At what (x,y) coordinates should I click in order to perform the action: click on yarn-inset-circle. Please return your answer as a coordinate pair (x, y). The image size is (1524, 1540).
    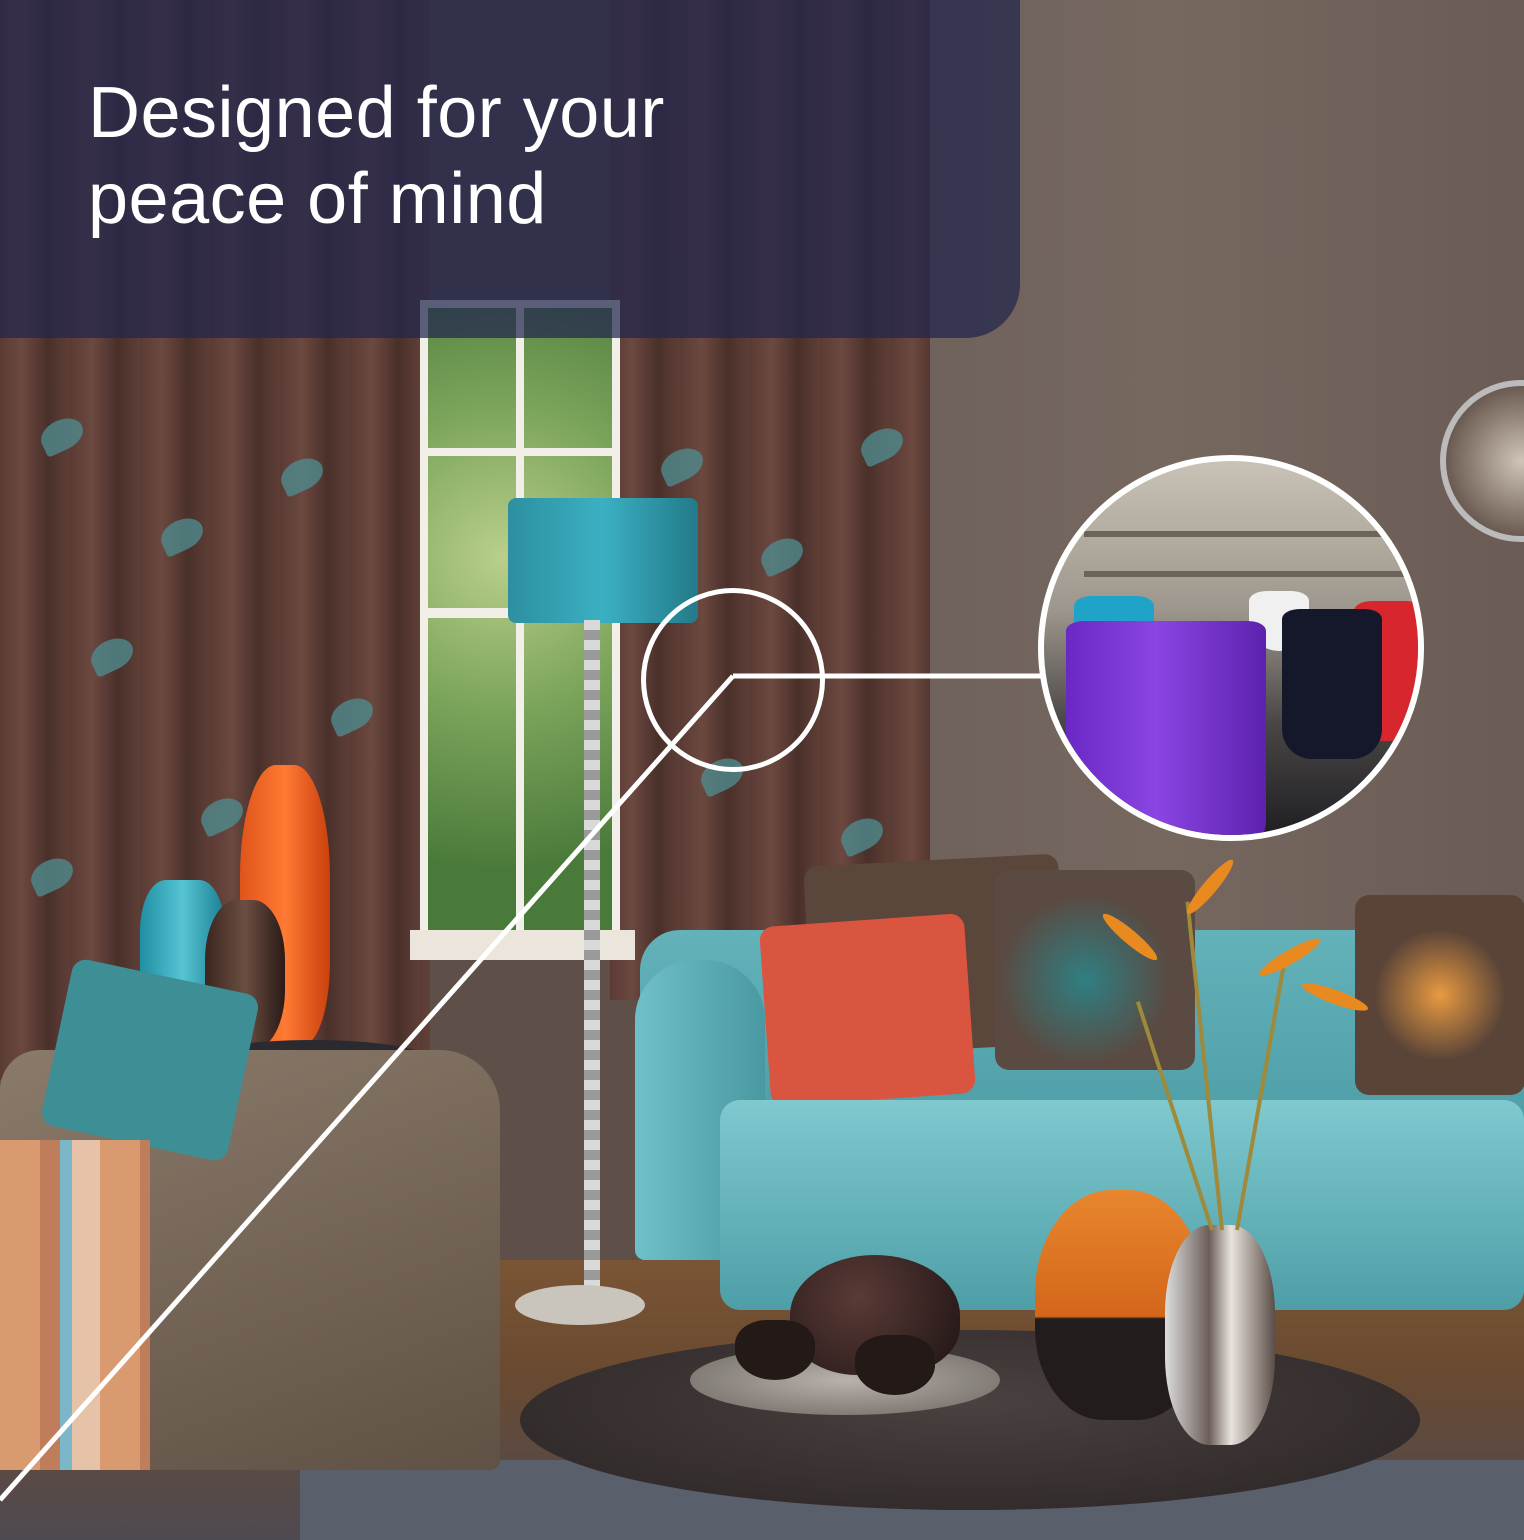
    Looking at the image, I should click on (1231, 648).